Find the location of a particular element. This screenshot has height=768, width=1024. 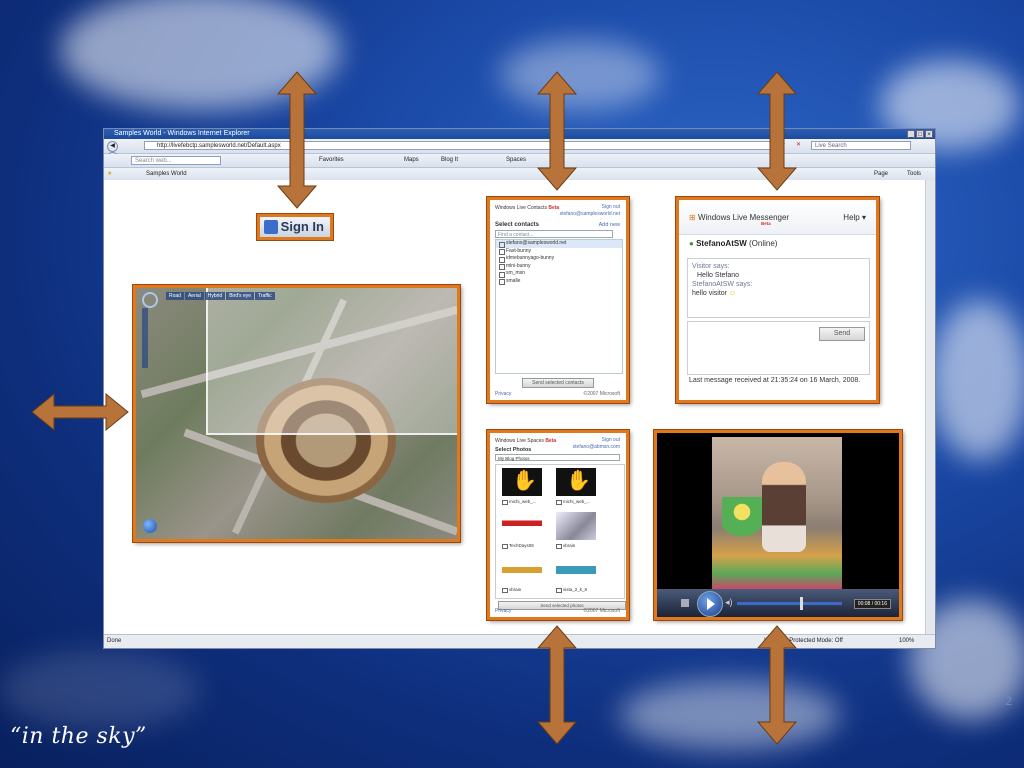

maps-link: Maps is located at coordinates (411, 160).